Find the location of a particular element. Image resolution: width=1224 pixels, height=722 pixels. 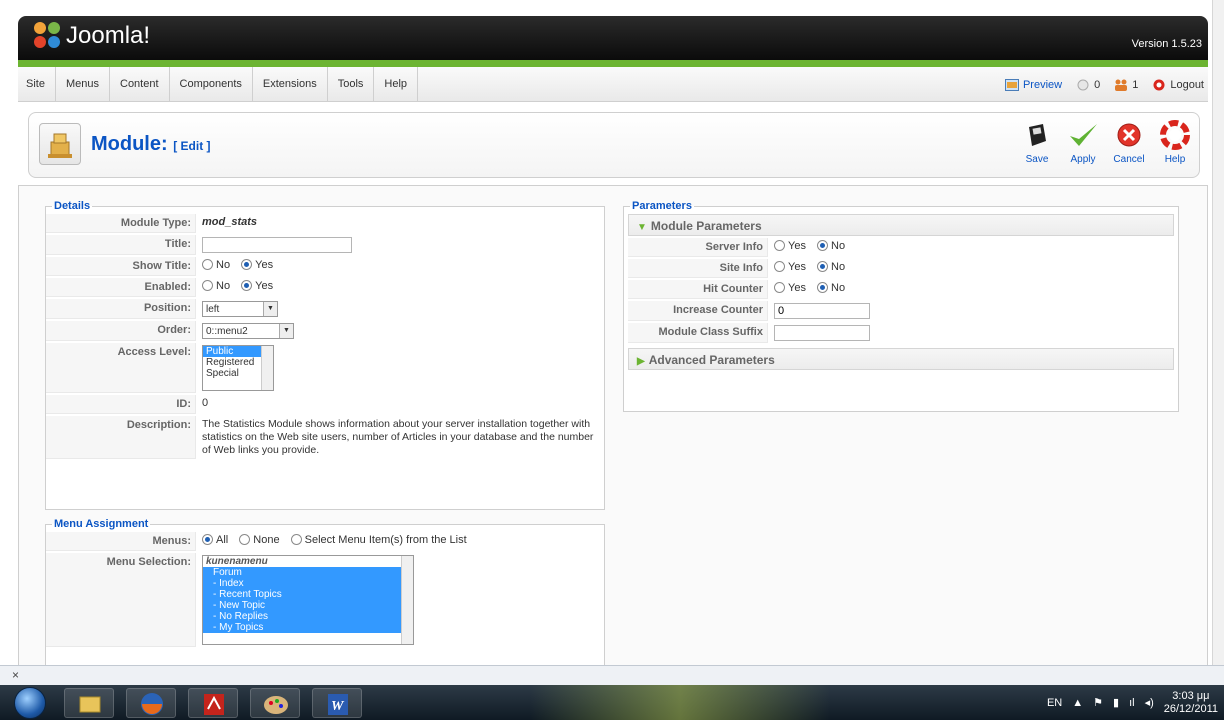

show-title-no-radio is located at coordinates (207, 264).